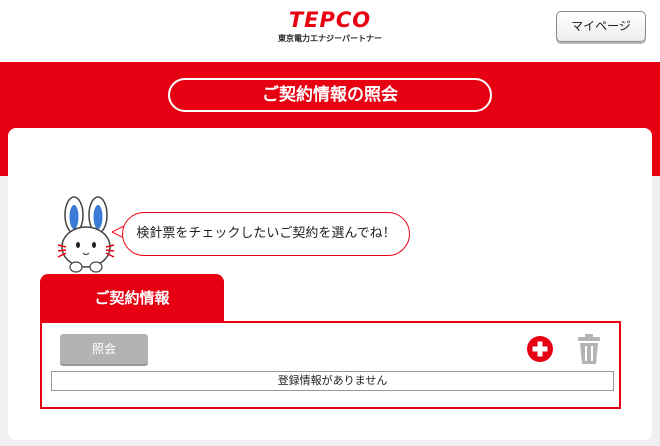 This screenshot has height=446, width=660. What do you see at coordinates (540, 349) in the screenshot?
I see `plus-circle-icon` at bounding box center [540, 349].